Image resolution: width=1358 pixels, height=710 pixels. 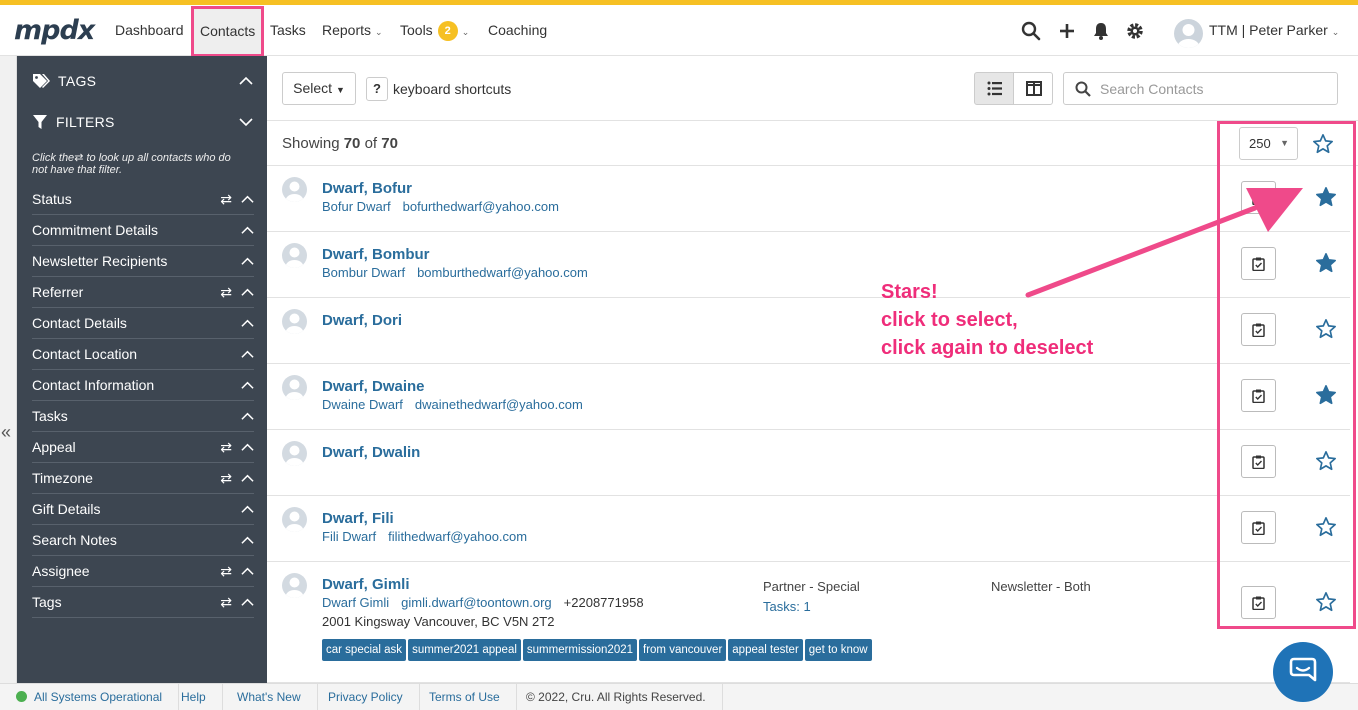 I want to click on filter-item: Contact Location, so click(x=143, y=354).